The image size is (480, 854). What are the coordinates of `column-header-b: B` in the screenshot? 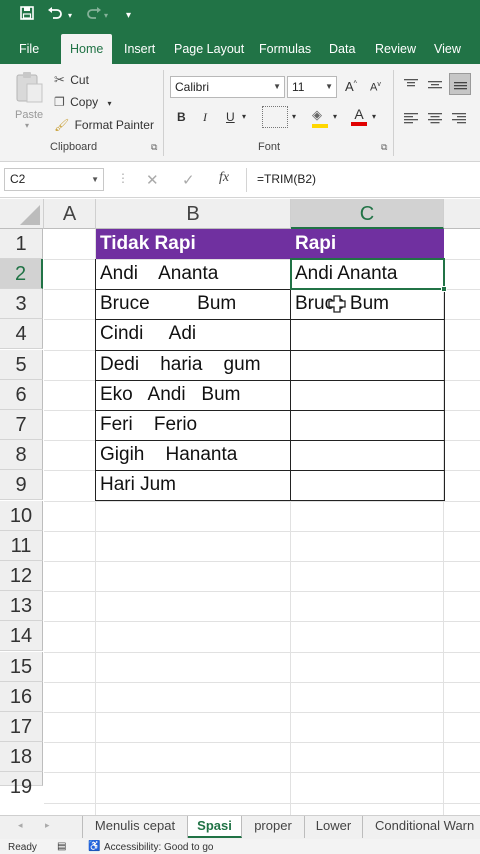 It's located at (193, 214).